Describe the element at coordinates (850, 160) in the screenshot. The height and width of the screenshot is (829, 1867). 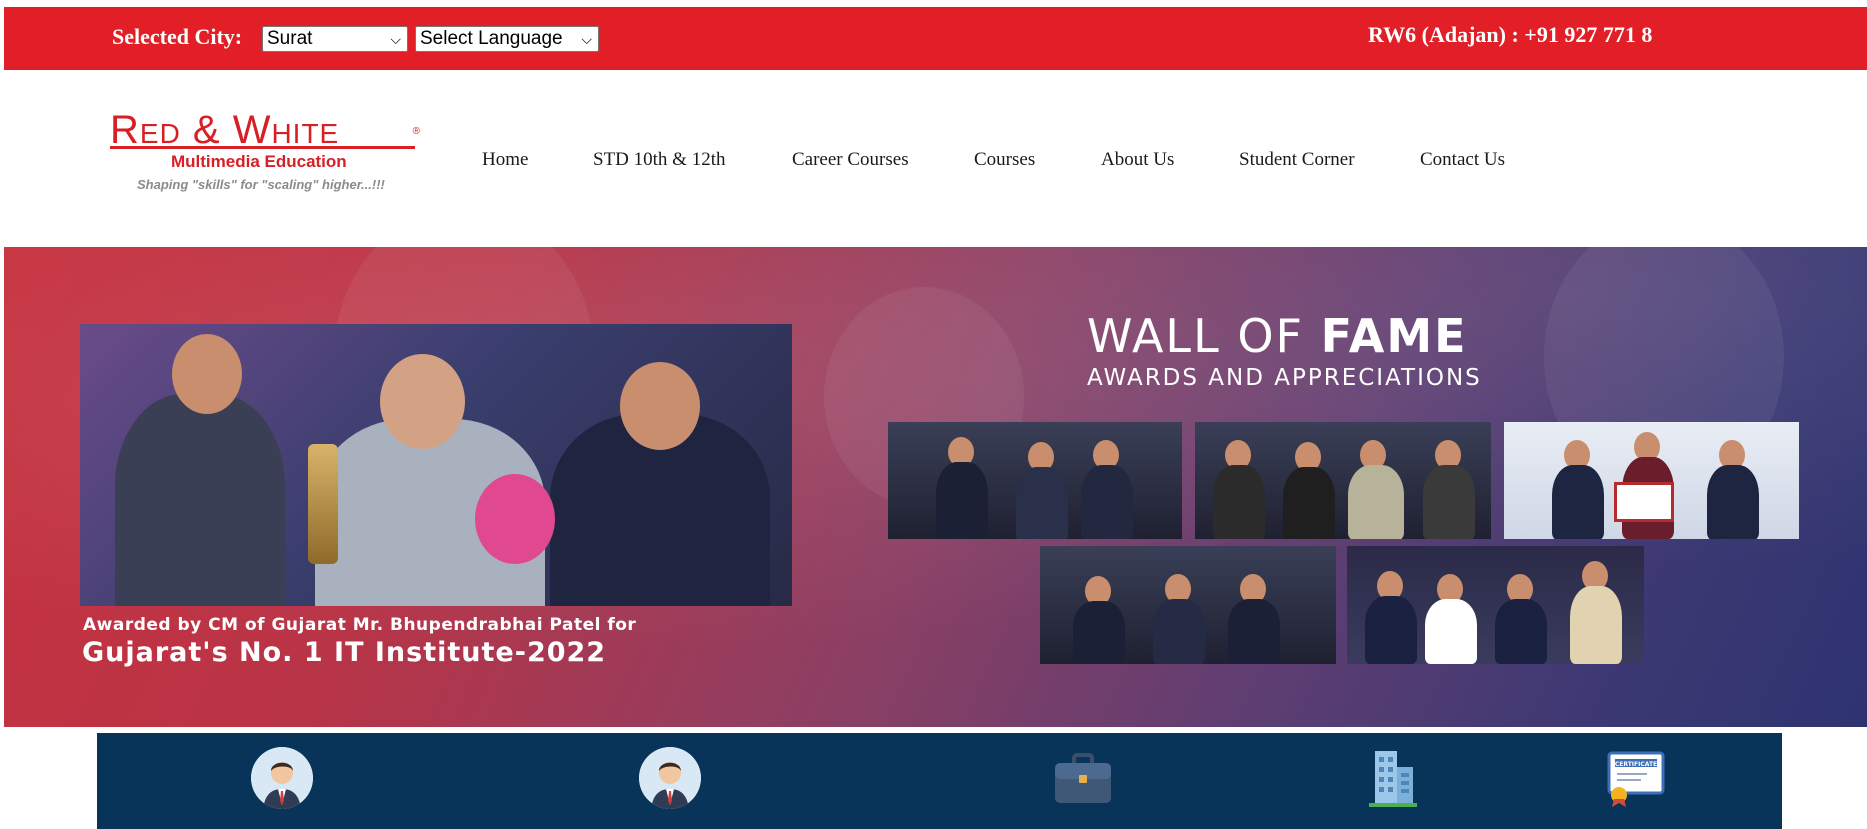
I see `nav-career-courses: Career Courses` at that location.